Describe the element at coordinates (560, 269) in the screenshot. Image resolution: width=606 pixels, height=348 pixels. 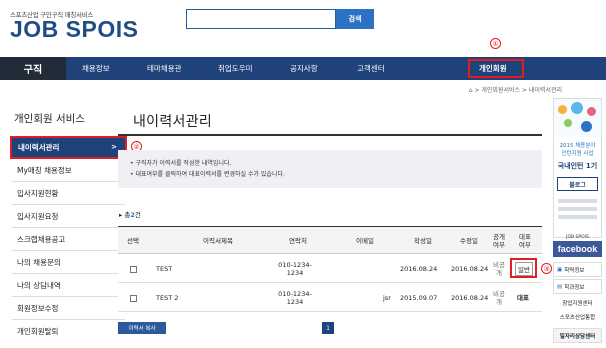
I see `cap-icon: ▣` at that location.